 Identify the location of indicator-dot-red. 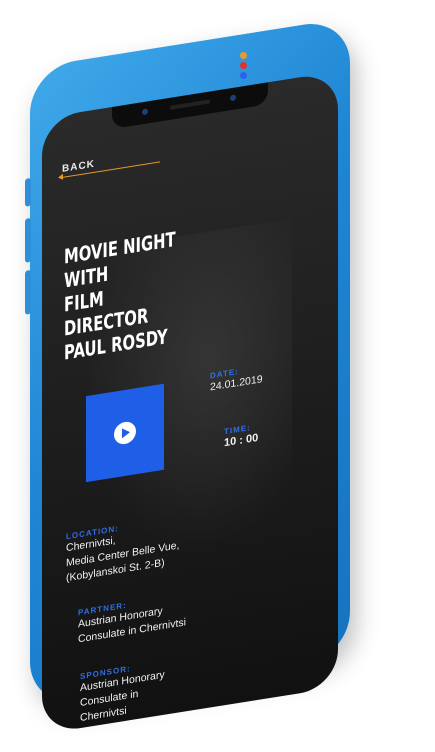
(243, 65).